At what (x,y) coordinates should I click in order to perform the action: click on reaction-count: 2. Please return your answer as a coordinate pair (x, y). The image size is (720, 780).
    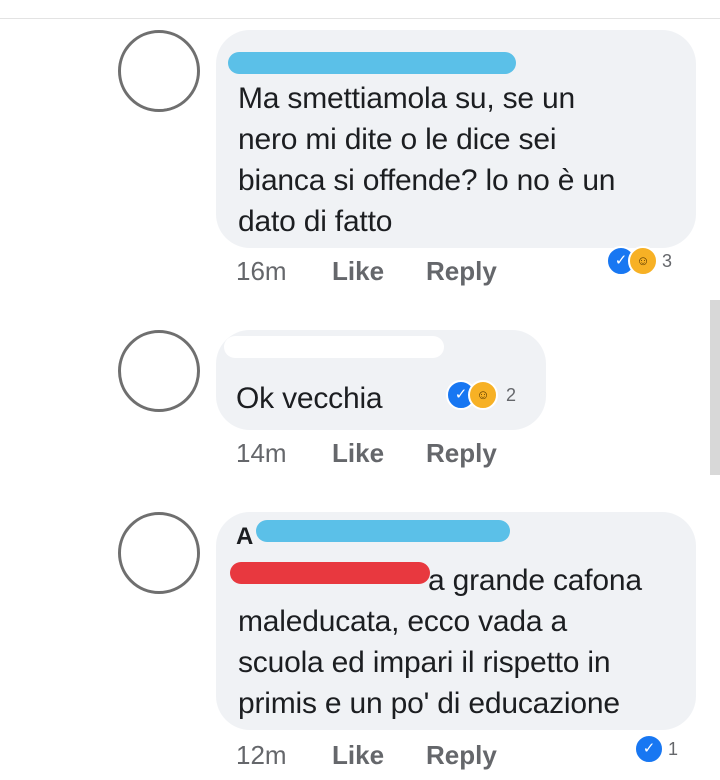
    Looking at the image, I should click on (511, 395).